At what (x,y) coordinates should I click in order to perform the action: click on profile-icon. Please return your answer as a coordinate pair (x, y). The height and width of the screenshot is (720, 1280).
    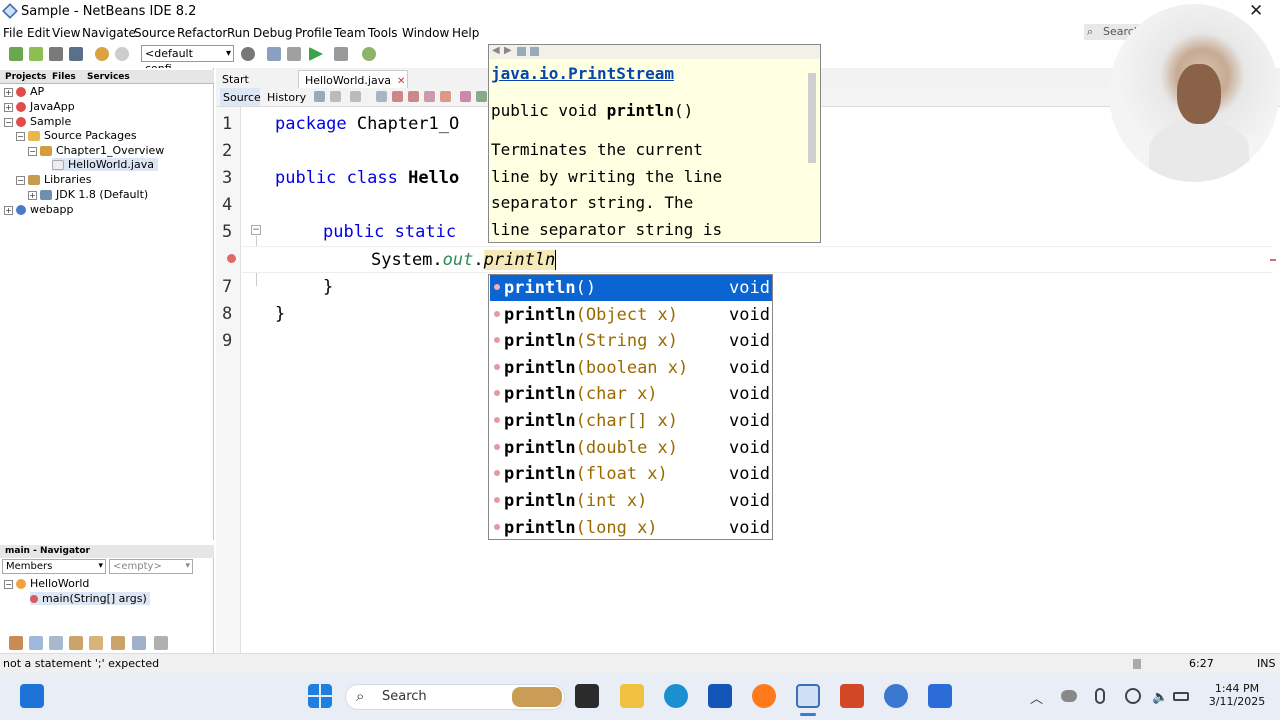
    Looking at the image, I should click on (369, 54).